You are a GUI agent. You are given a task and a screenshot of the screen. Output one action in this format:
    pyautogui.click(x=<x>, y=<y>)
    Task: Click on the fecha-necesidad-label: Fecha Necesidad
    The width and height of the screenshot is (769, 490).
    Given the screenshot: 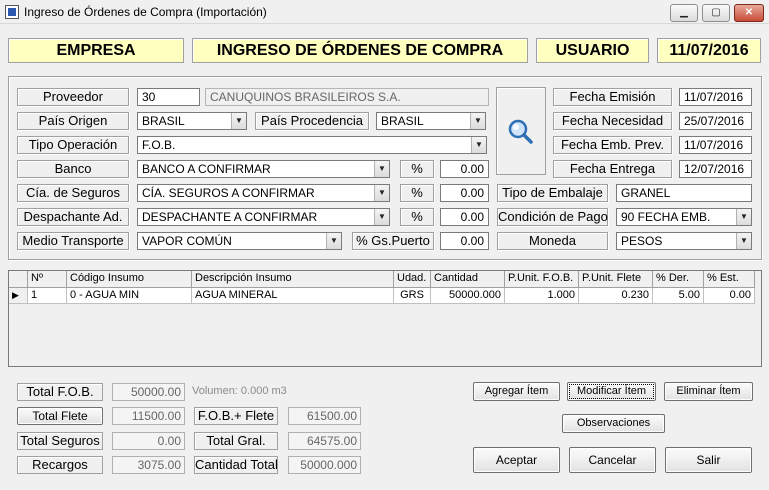 What is the action you would take?
    pyautogui.click(x=612, y=121)
    